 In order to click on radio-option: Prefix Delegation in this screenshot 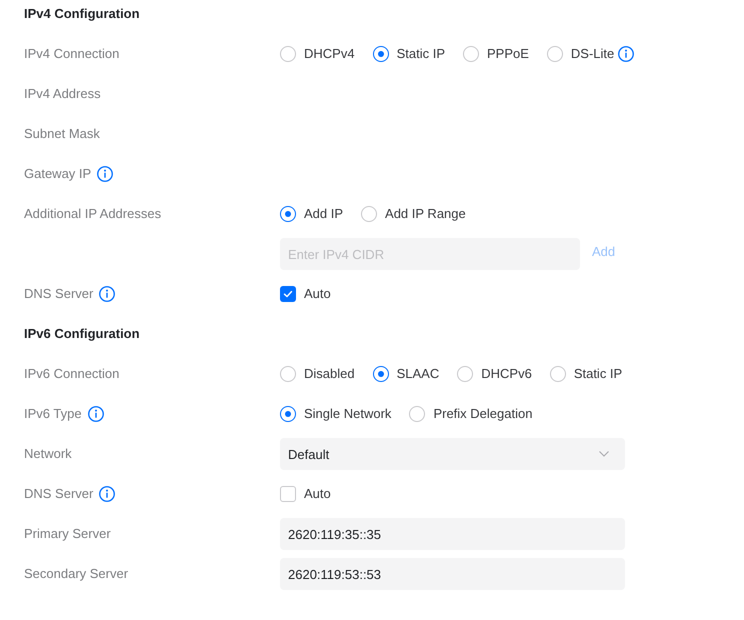, I will do `click(470, 414)`.